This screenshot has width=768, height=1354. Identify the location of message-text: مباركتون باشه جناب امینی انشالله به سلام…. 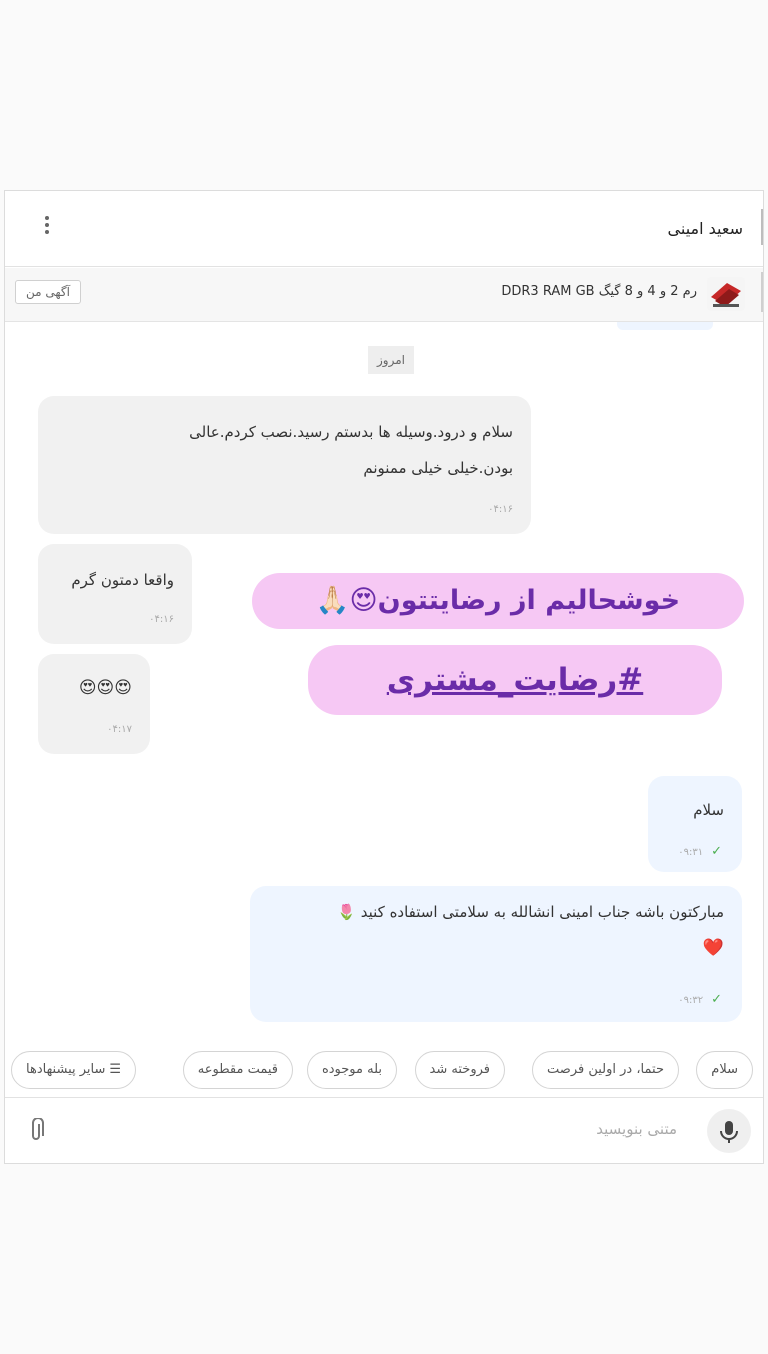
(530, 912).